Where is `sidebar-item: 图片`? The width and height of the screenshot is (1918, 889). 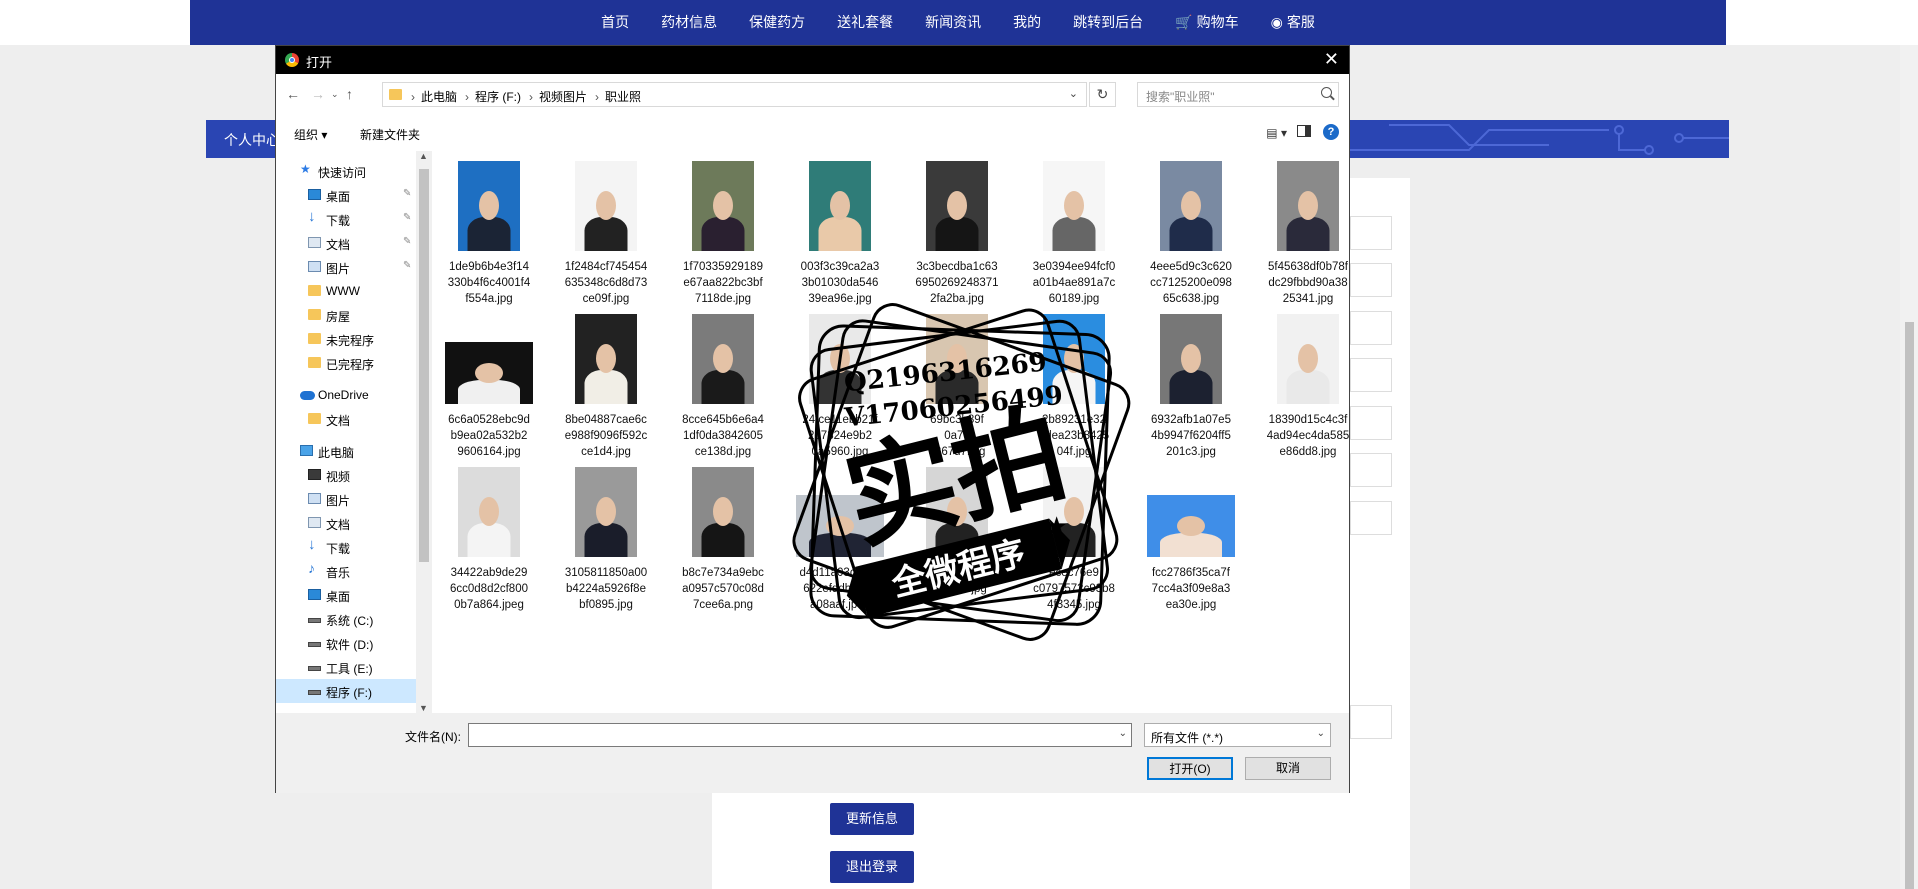
sidebar-item: 图片 is located at coordinates (346, 499).